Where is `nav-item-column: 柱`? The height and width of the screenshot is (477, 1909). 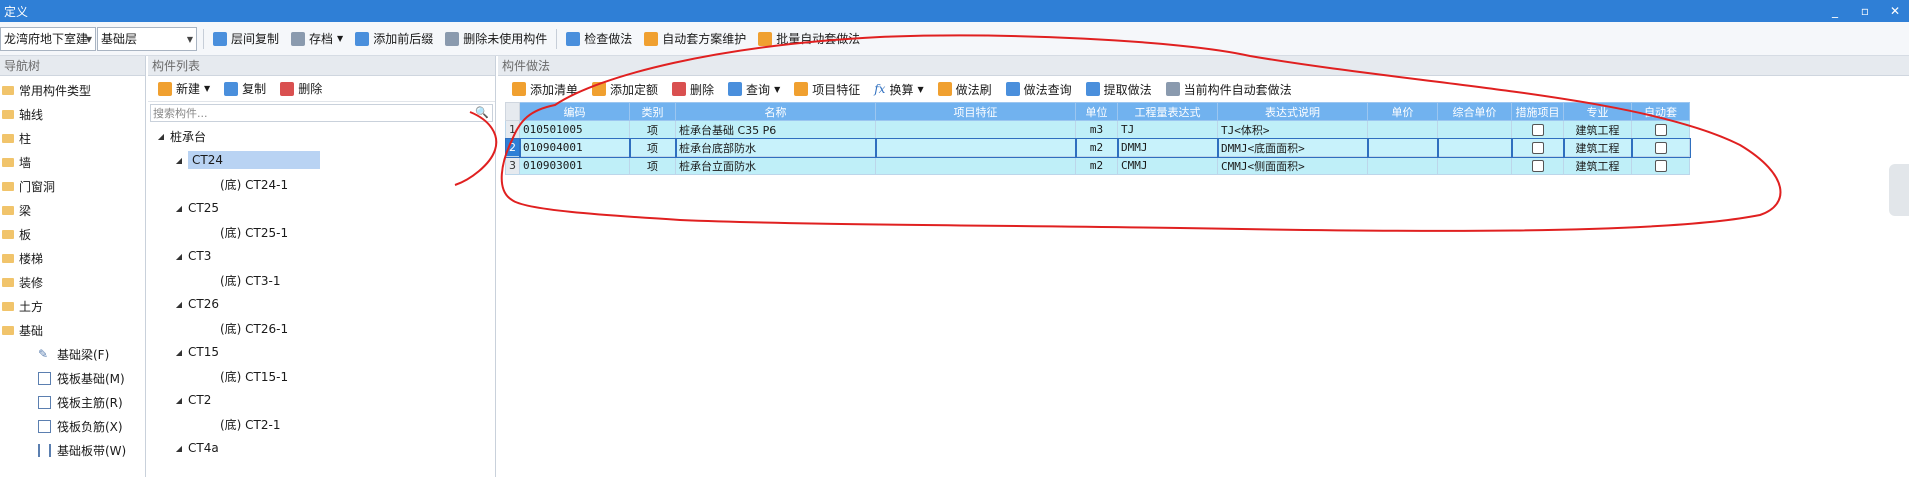
nav-item-column: 柱 is located at coordinates (72, 138).